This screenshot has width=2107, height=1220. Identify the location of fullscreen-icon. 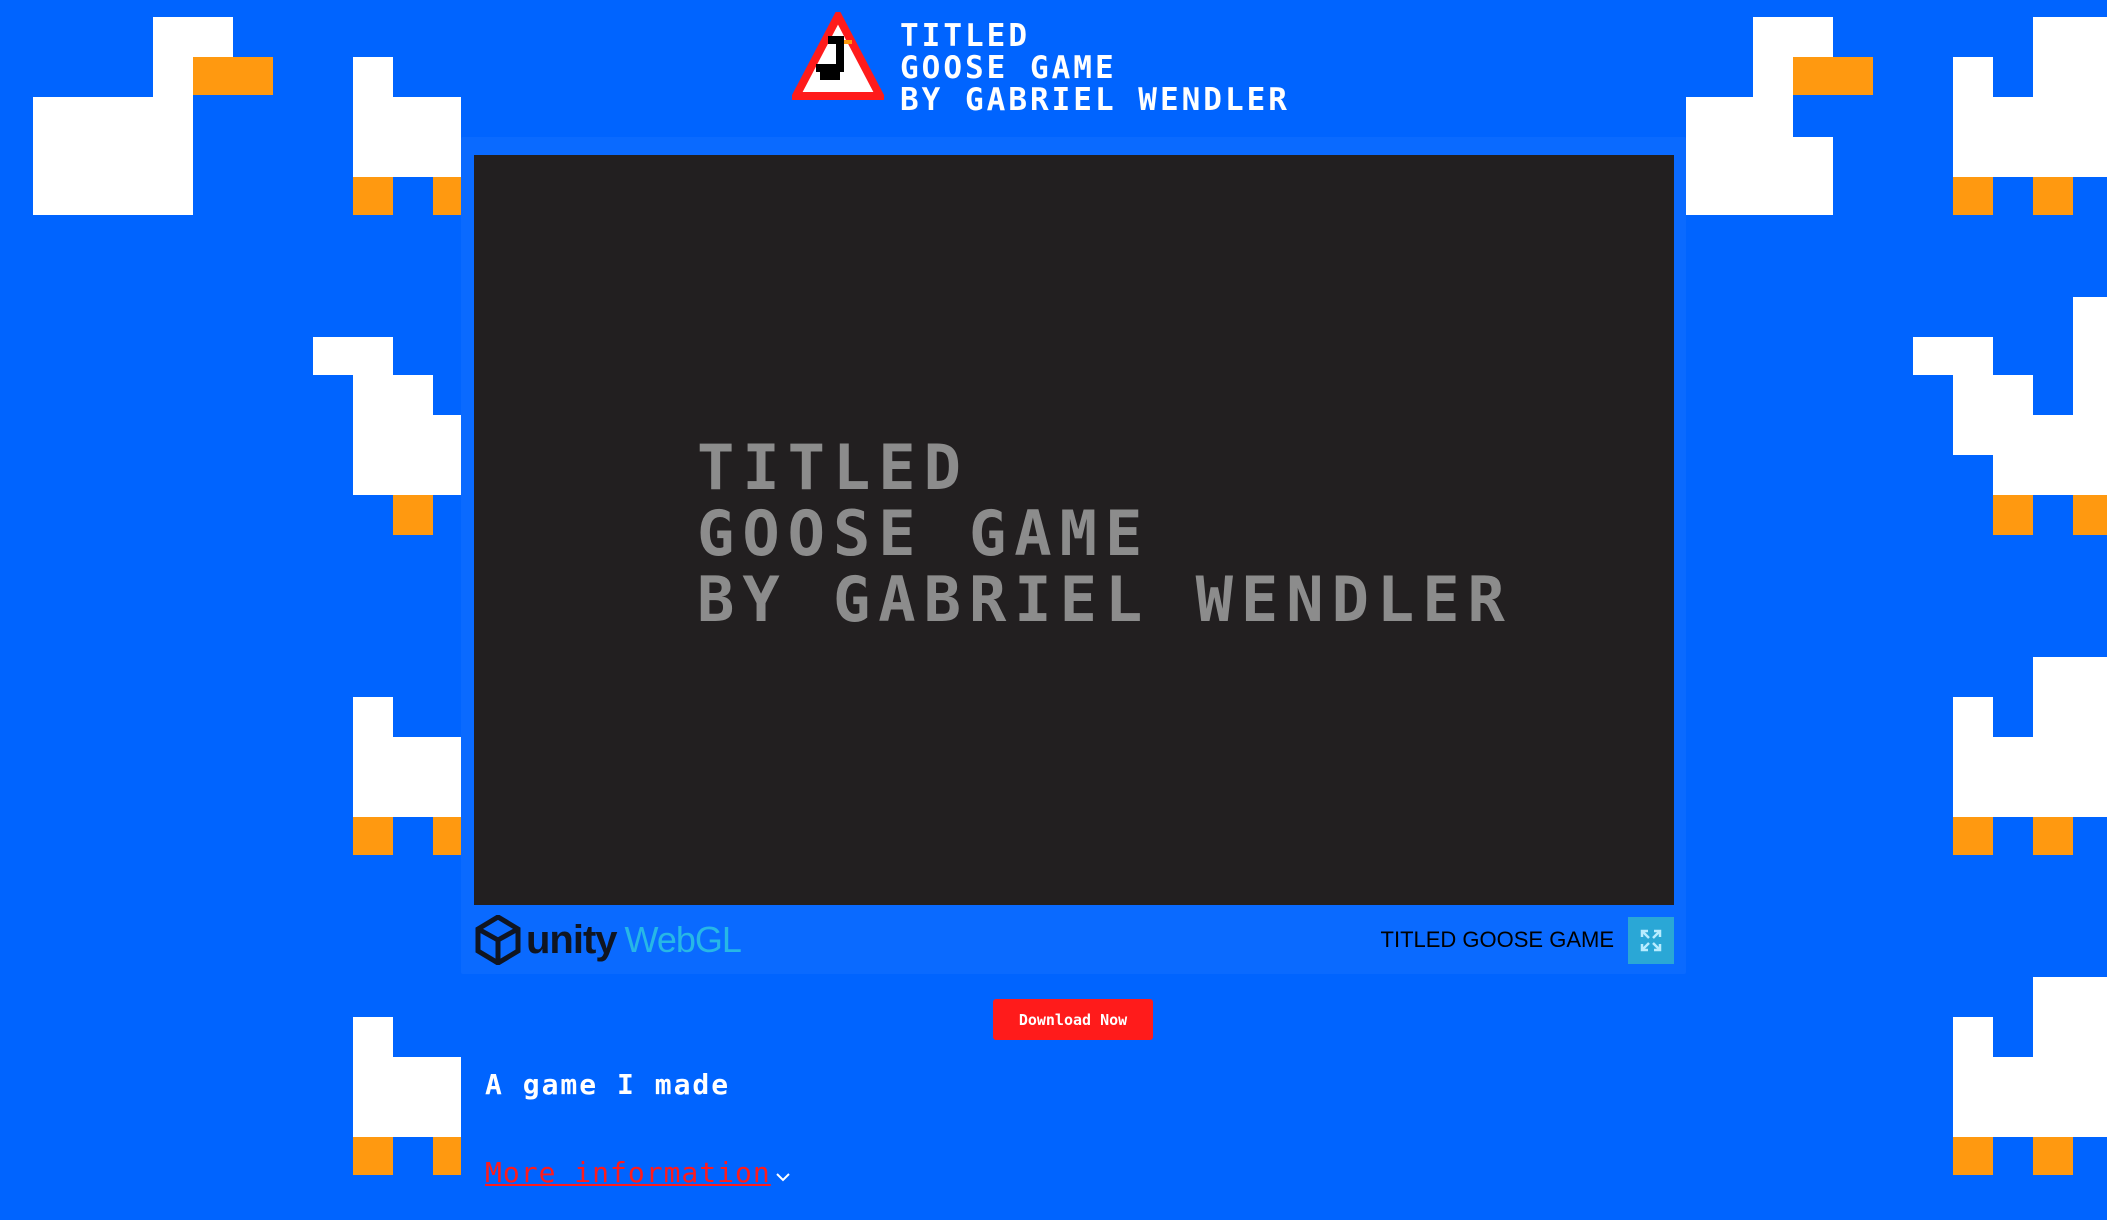
(1651, 940).